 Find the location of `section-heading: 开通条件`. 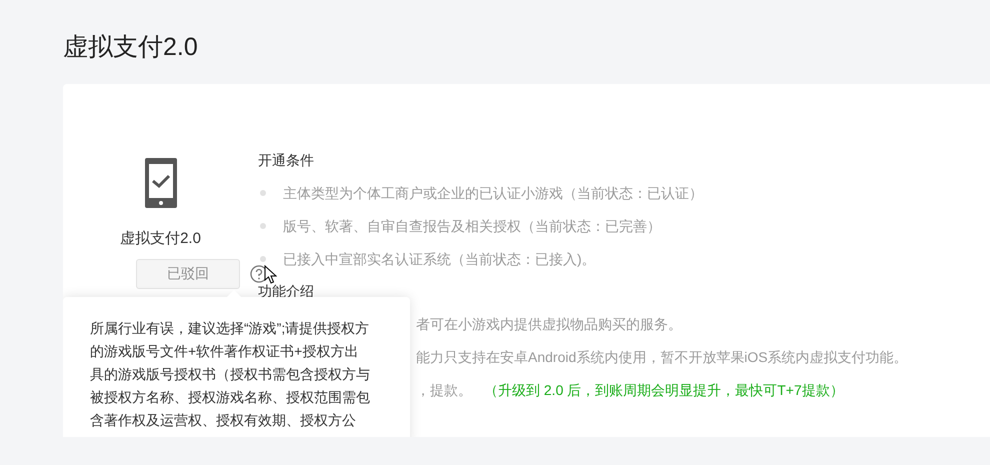

section-heading: 开通条件 is located at coordinates (286, 160).